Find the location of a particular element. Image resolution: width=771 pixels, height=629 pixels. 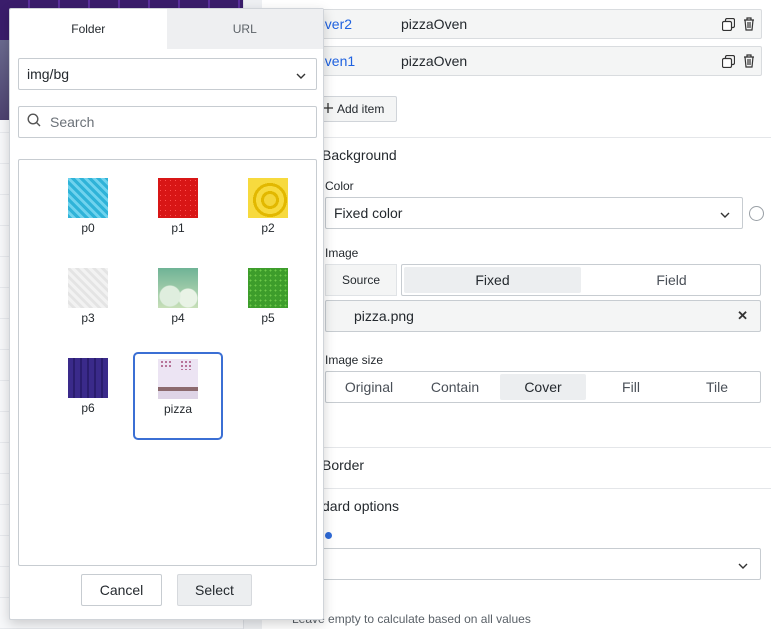

image-name: p6 is located at coordinates (88, 408).